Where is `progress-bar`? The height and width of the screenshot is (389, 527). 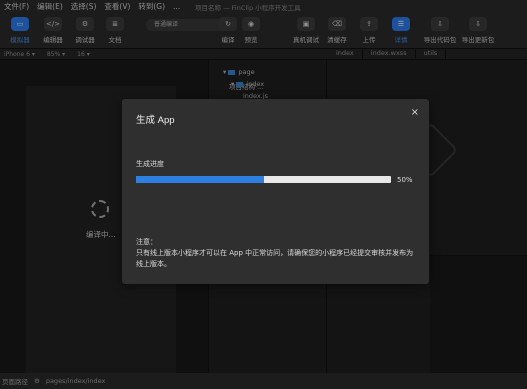
progress-bar is located at coordinates (263, 179).